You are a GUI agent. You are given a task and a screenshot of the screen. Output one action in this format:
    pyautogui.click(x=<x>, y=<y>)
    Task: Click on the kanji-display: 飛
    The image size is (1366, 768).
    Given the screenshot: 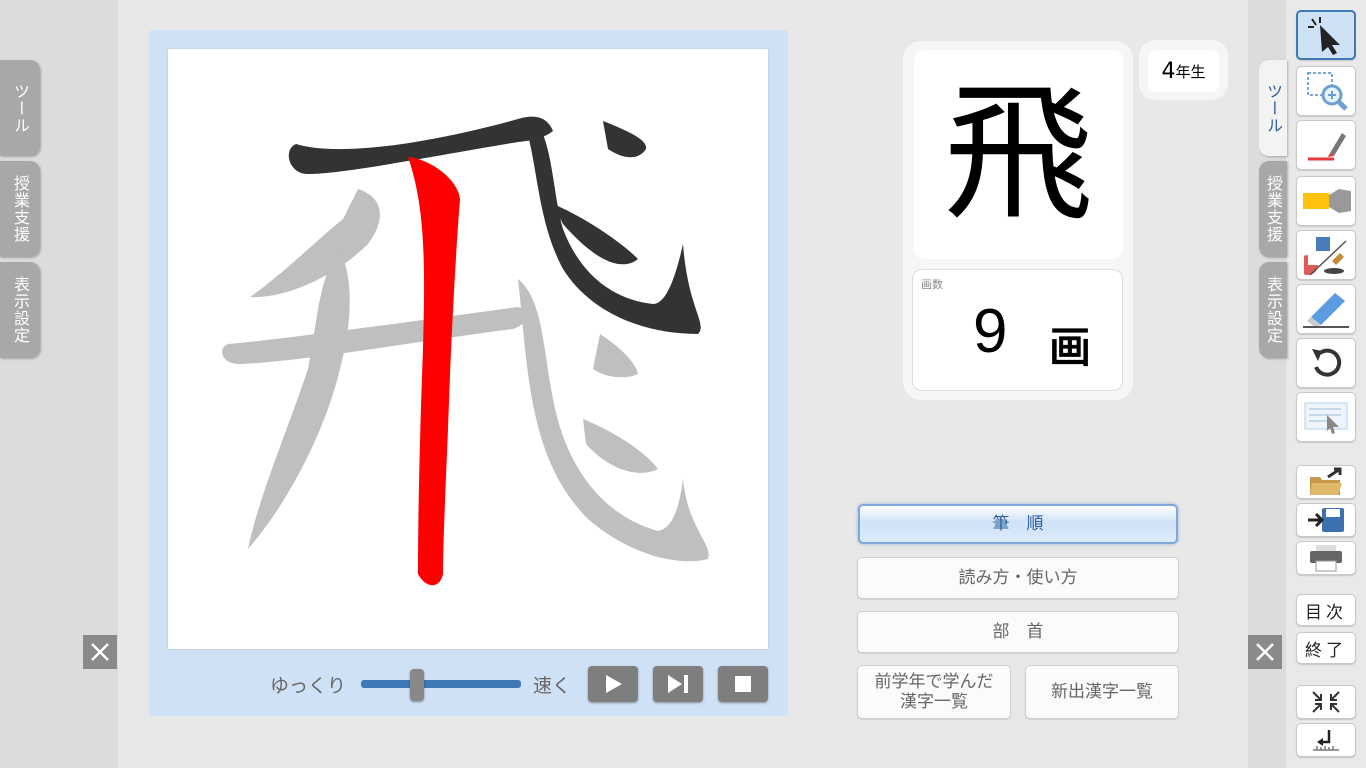 What is the action you would take?
    pyautogui.click(x=1018, y=154)
    